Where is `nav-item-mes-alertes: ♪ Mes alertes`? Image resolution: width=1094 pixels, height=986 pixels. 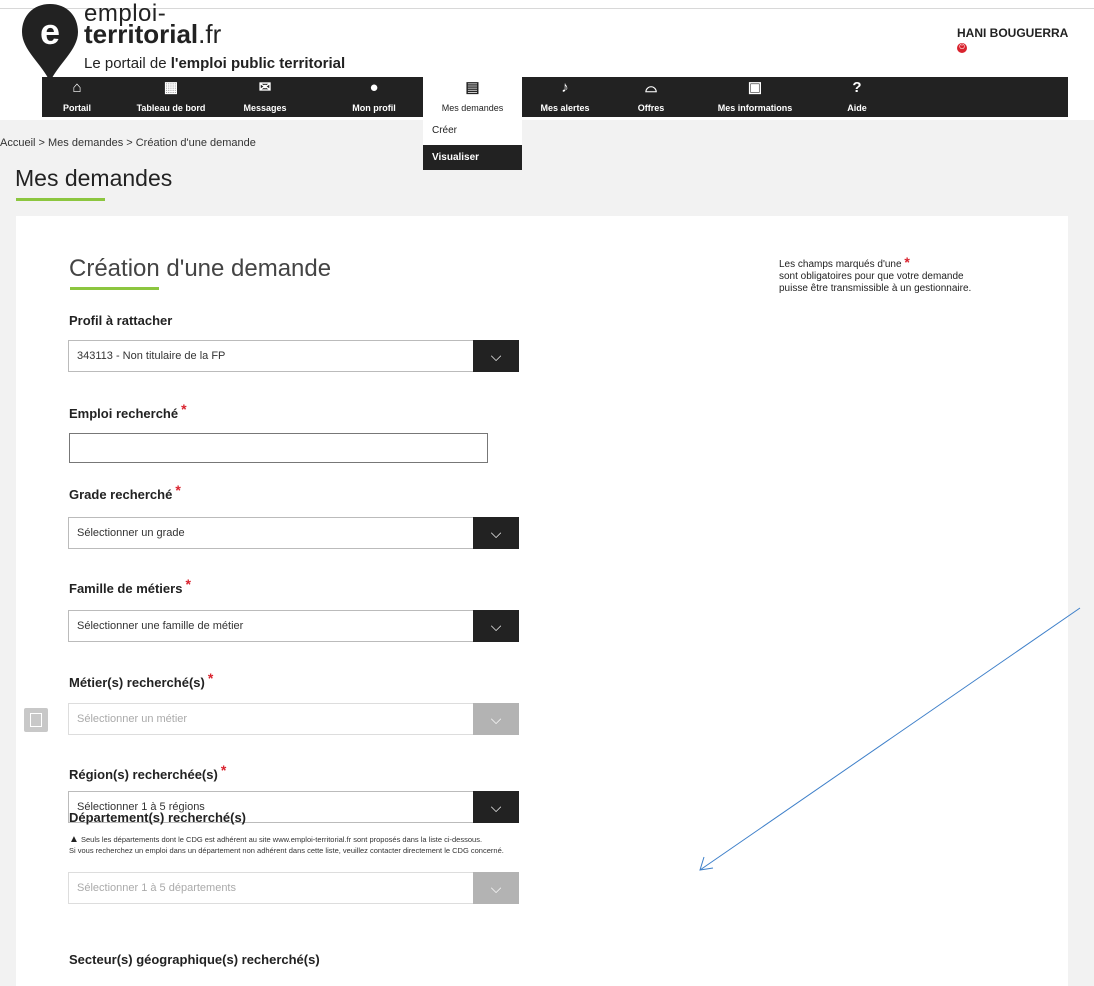 nav-item-mes-alertes: ♪ Mes alertes is located at coordinates (565, 97).